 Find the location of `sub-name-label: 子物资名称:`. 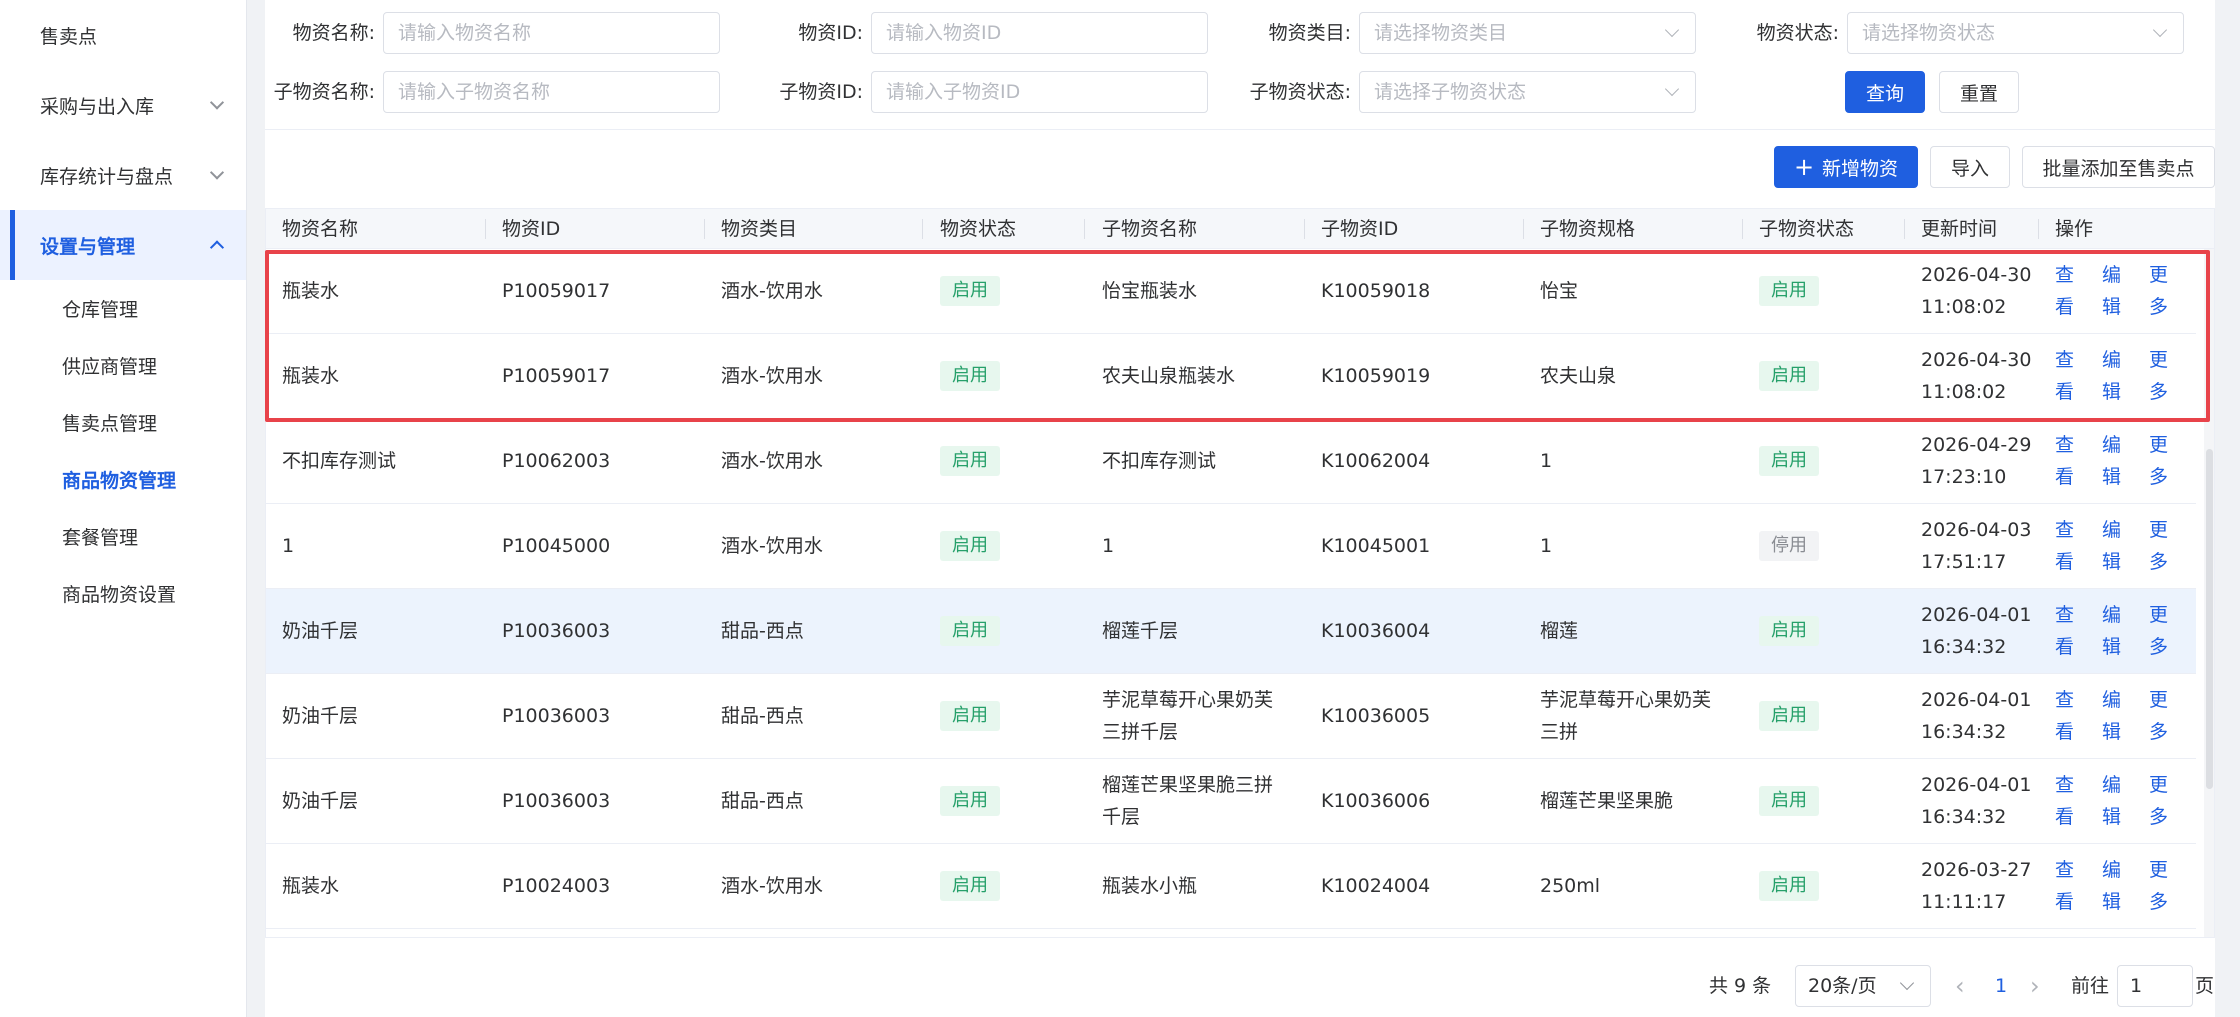

sub-name-label: 子物资名称: is located at coordinates (324, 92).